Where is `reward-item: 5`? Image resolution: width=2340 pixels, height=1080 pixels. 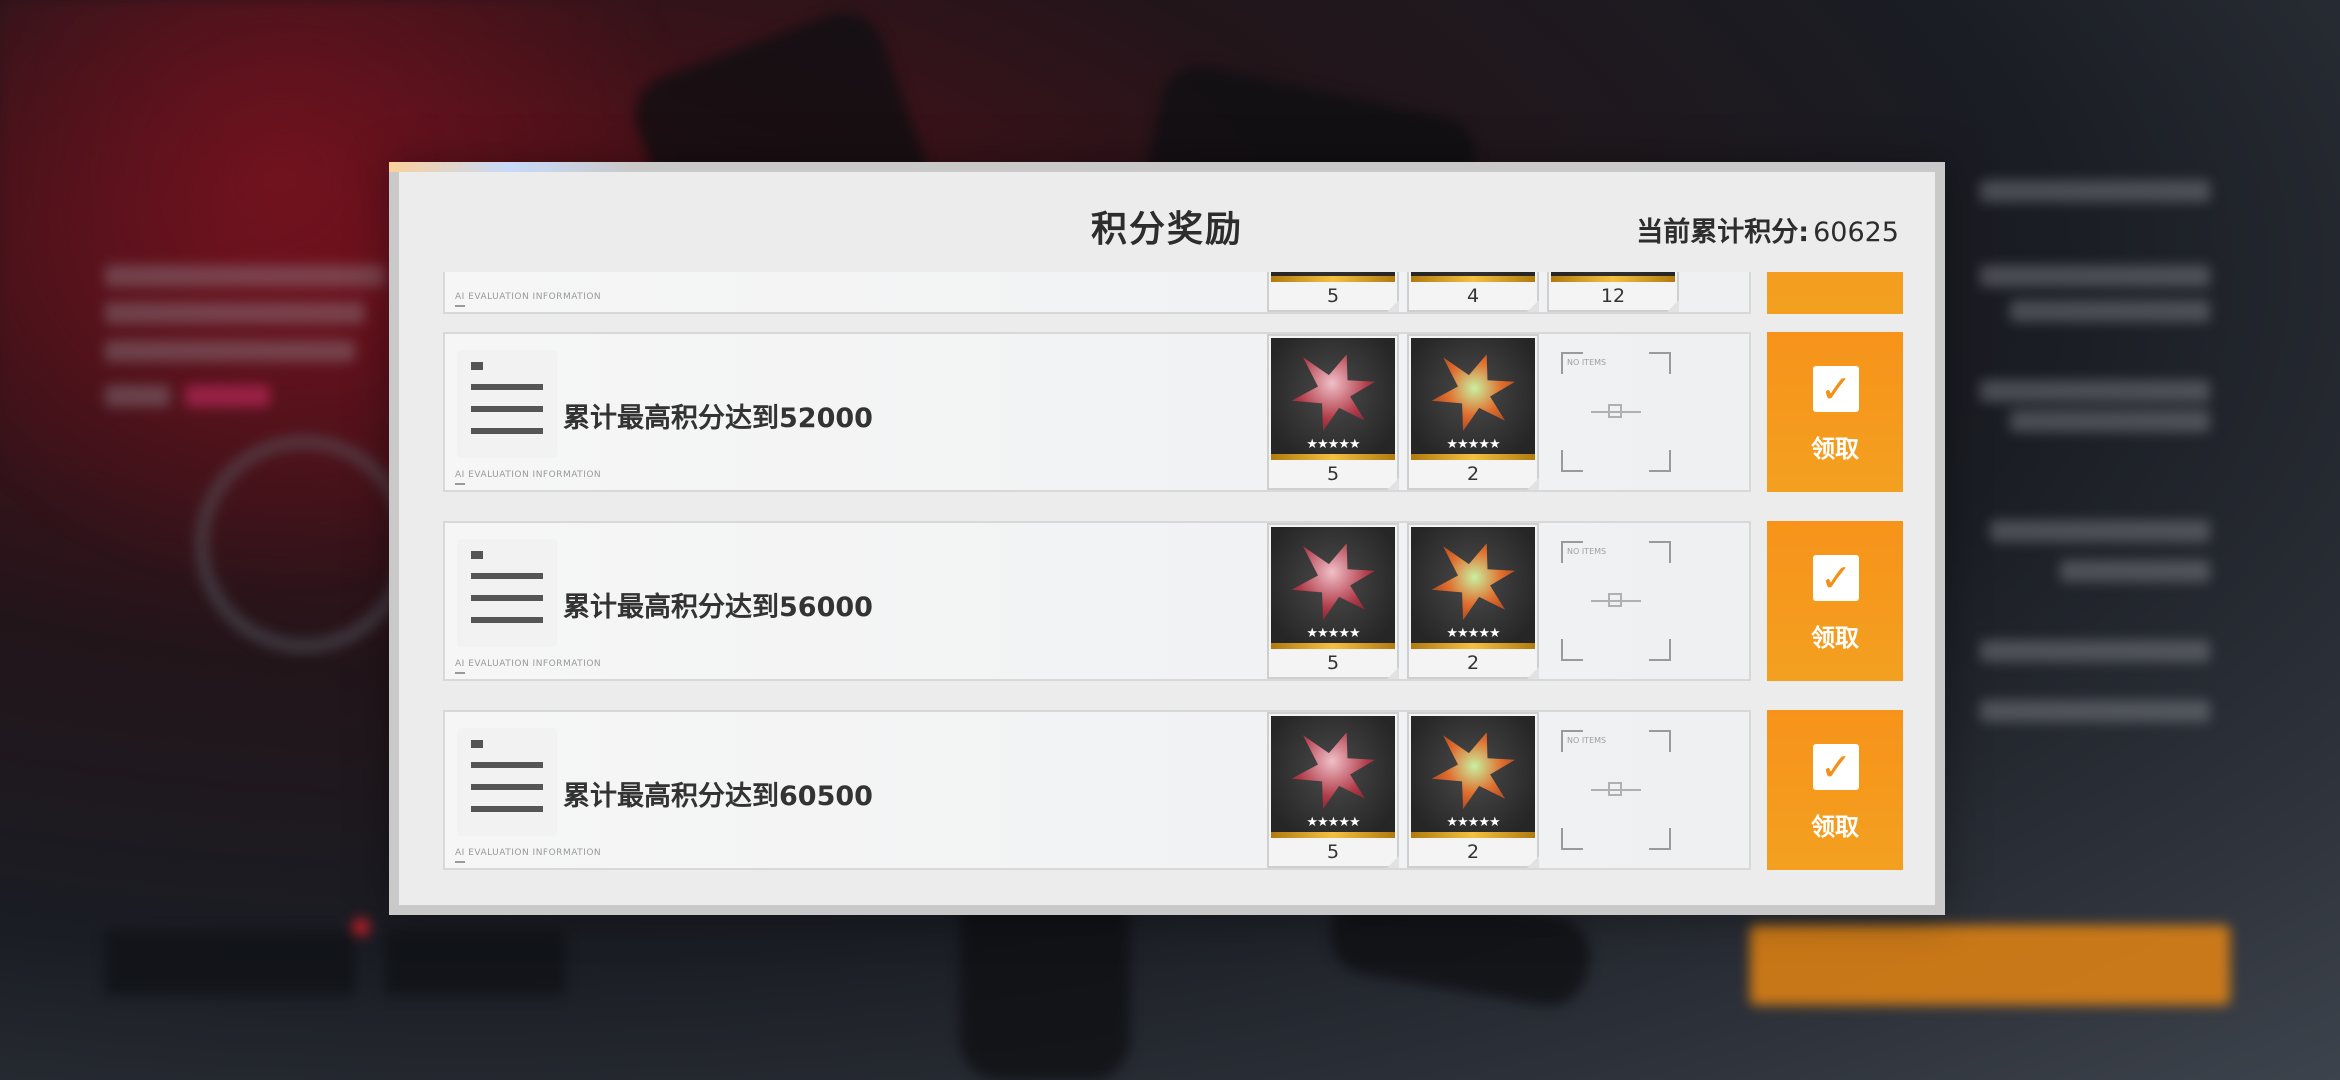
reward-item: 5 is located at coordinates (1333, 292).